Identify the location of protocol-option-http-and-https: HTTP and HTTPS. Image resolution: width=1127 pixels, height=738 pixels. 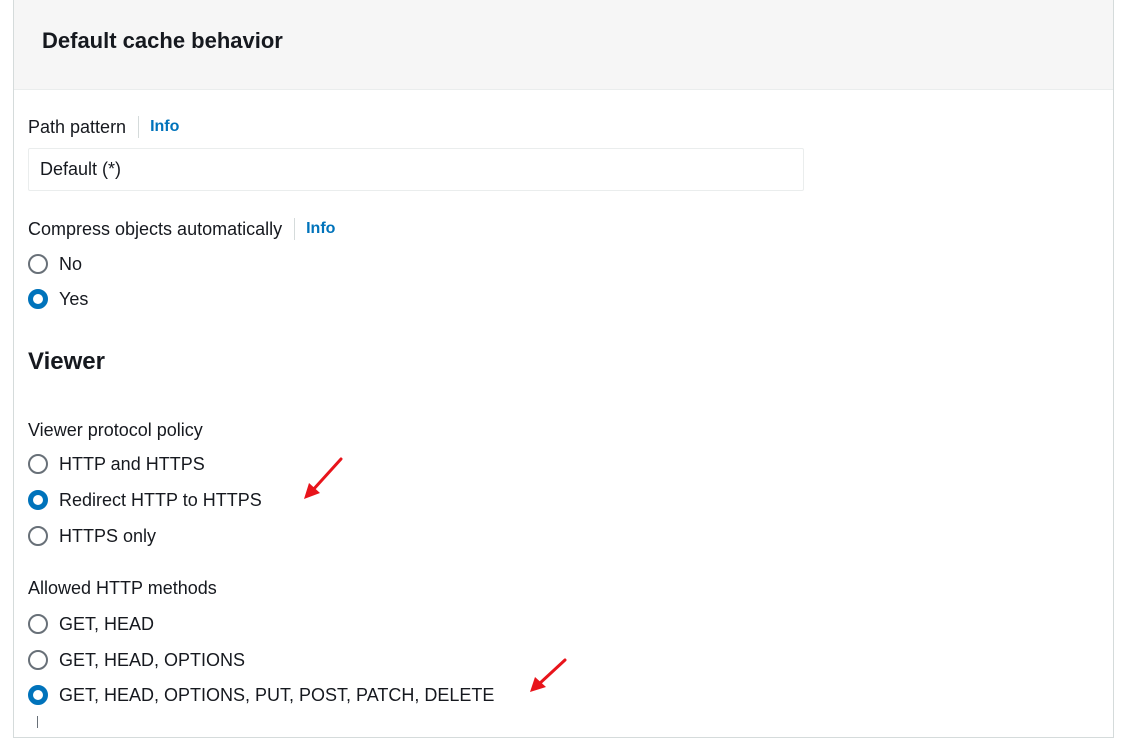
(116, 464).